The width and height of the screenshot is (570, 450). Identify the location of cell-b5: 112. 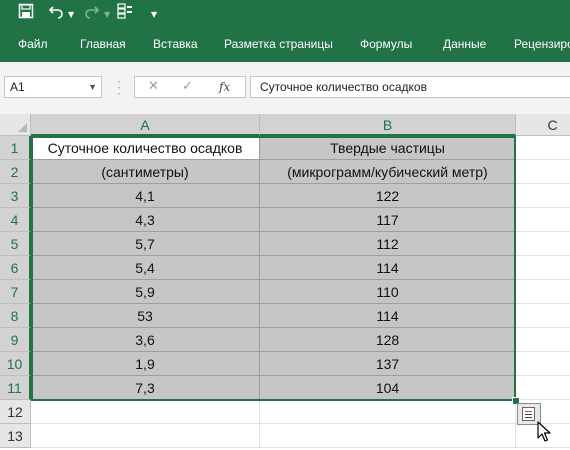
(388, 244).